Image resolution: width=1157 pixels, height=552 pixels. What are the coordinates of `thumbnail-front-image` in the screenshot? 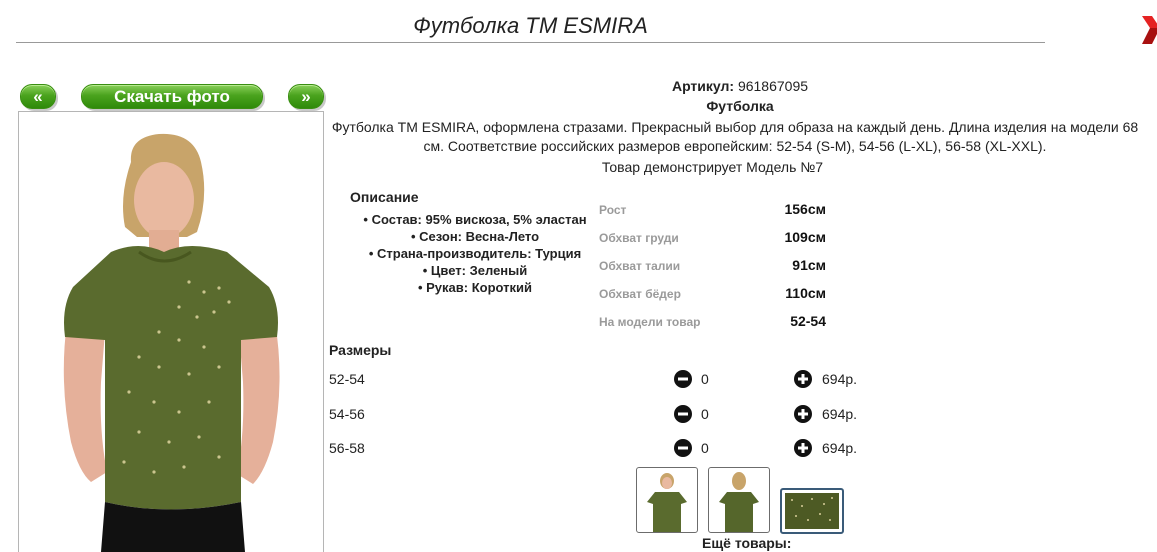 It's located at (667, 502).